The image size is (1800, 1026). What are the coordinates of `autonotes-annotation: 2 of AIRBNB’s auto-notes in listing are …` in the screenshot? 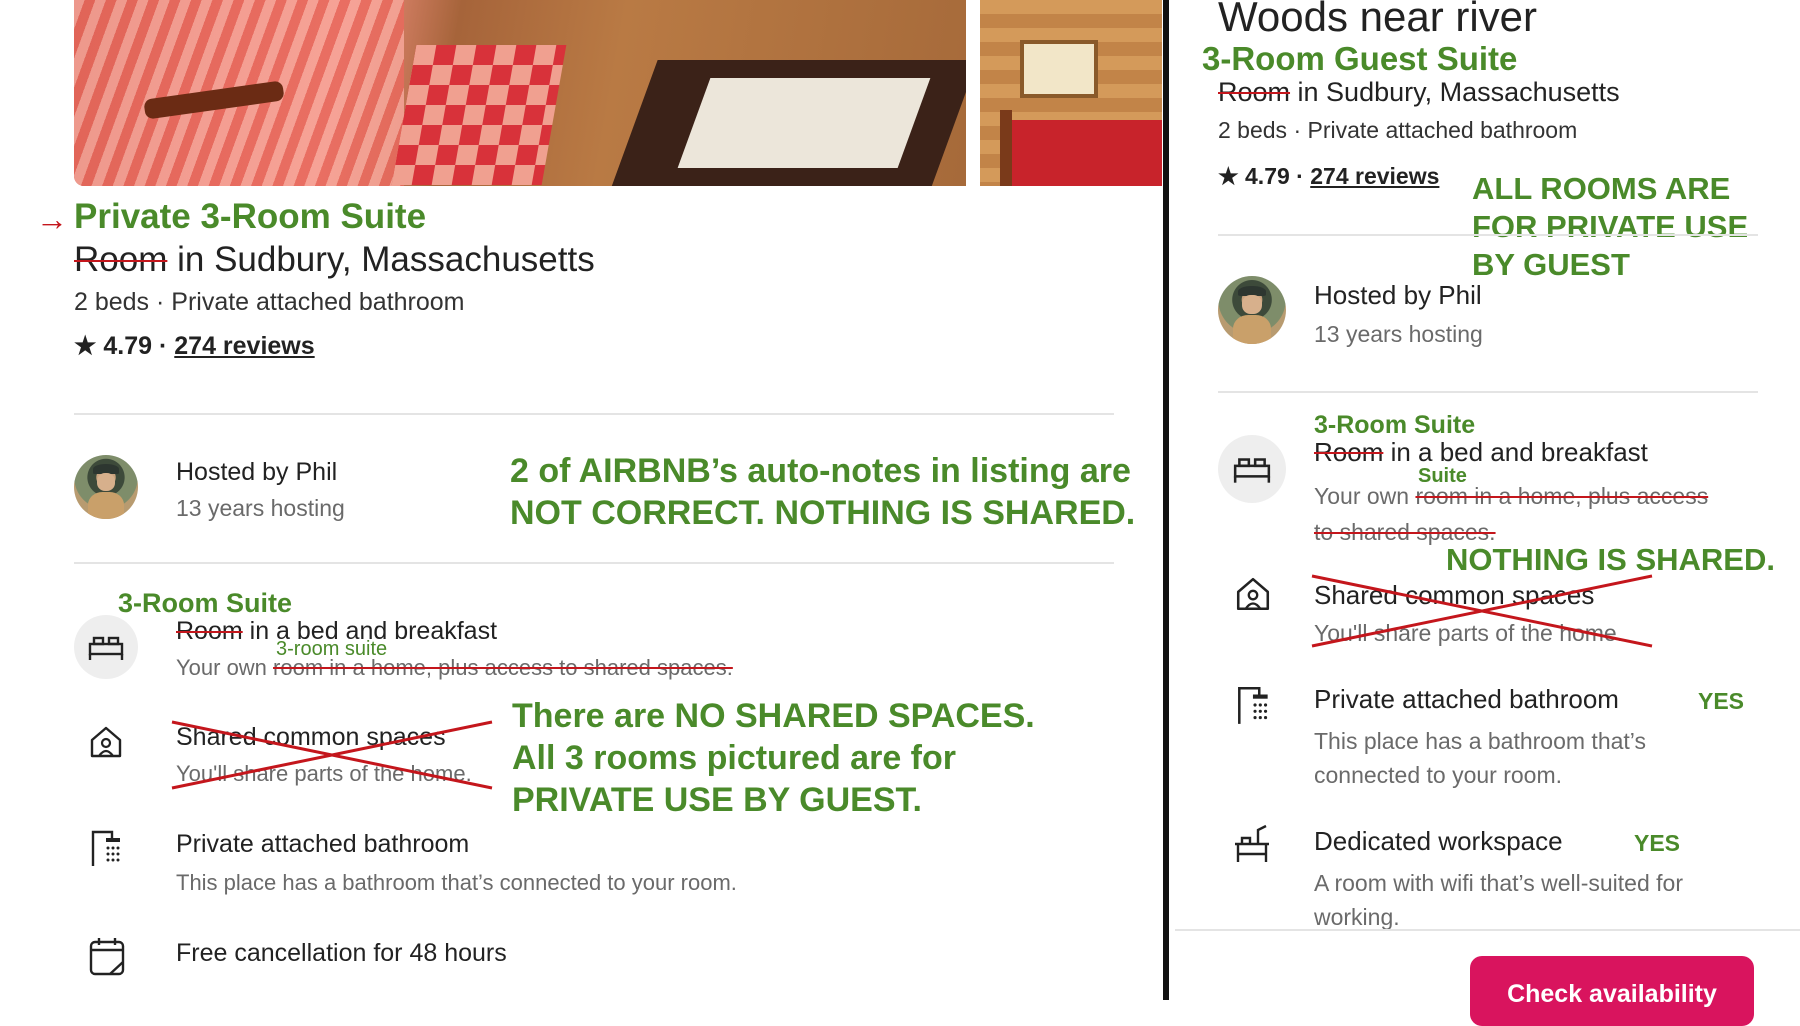 It's located at (823, 492).